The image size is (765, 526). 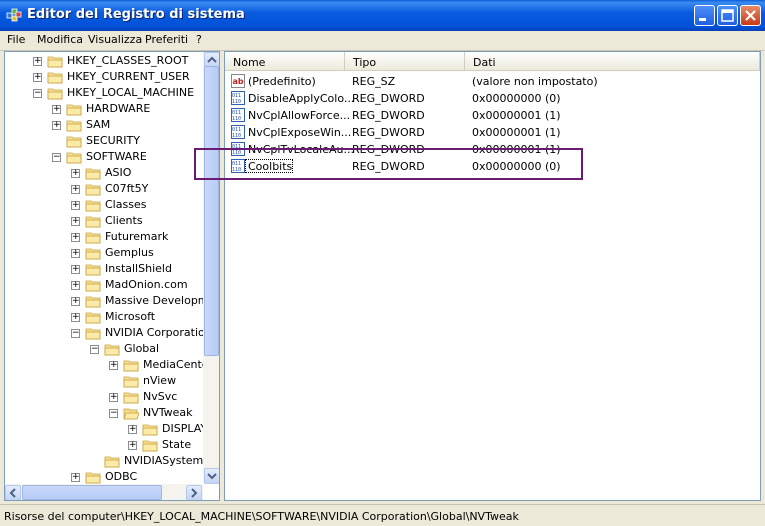 I want to click on tree-node: SECURITY, so click(x=104, y=141).